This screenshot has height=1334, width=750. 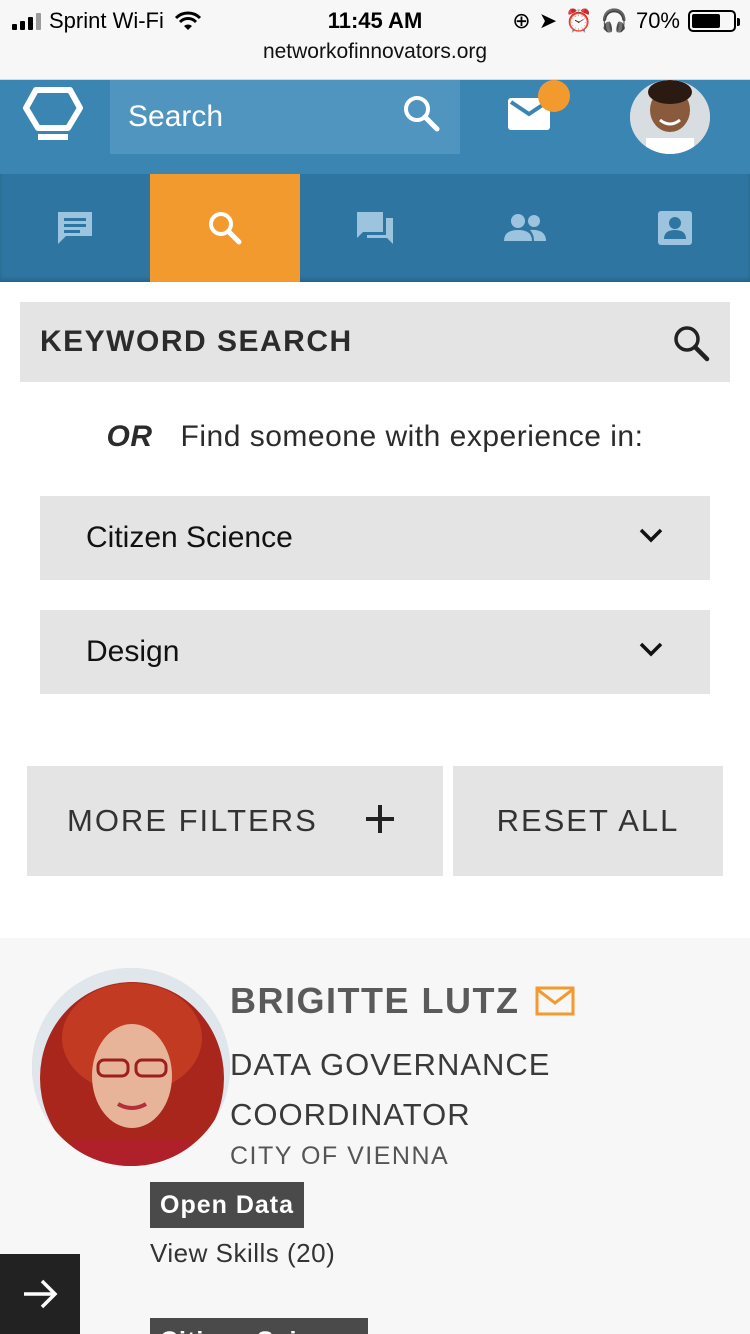 What do you see at coordinates (555, 1001) in the screenshot?
I see `envelope-icon` at bounding box center [555, 1001].